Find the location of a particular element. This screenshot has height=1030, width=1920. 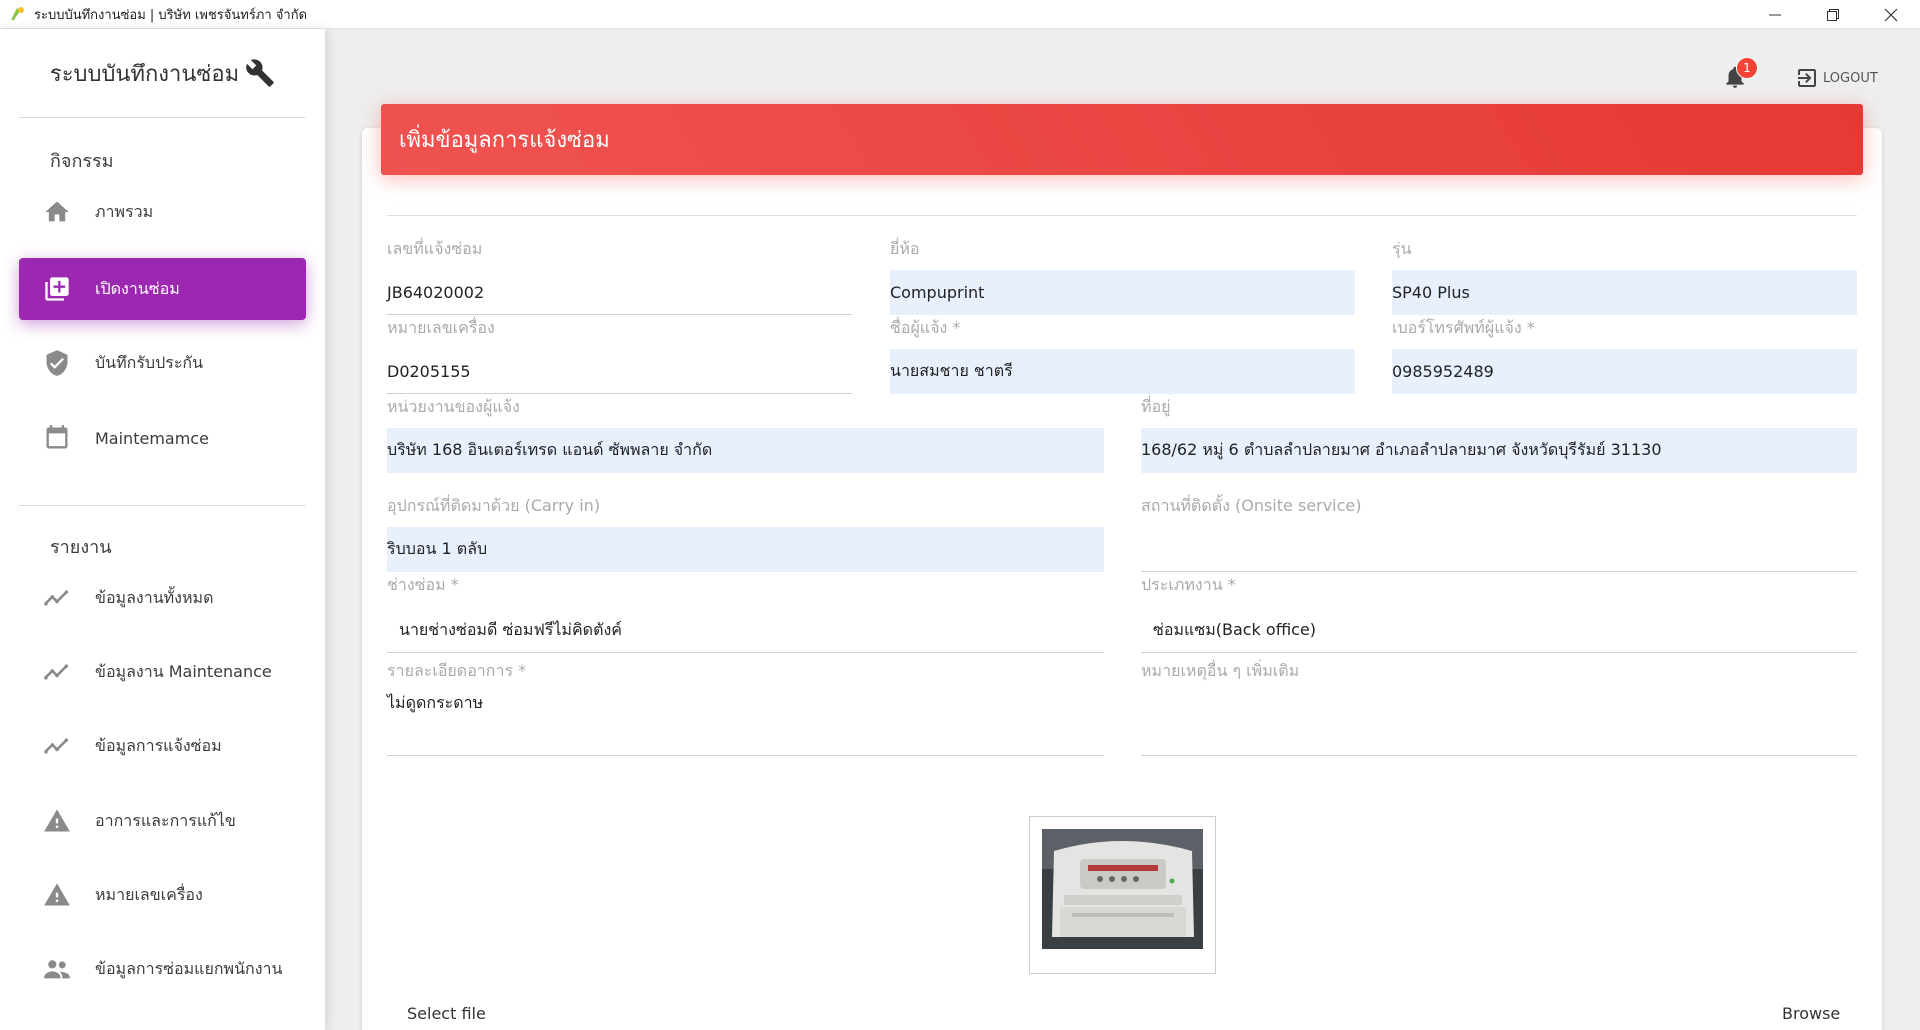

carry-in-label: อุปกรณ์ที่ติดมาด้วย (Carry in) is located at coordinates (494, 505).